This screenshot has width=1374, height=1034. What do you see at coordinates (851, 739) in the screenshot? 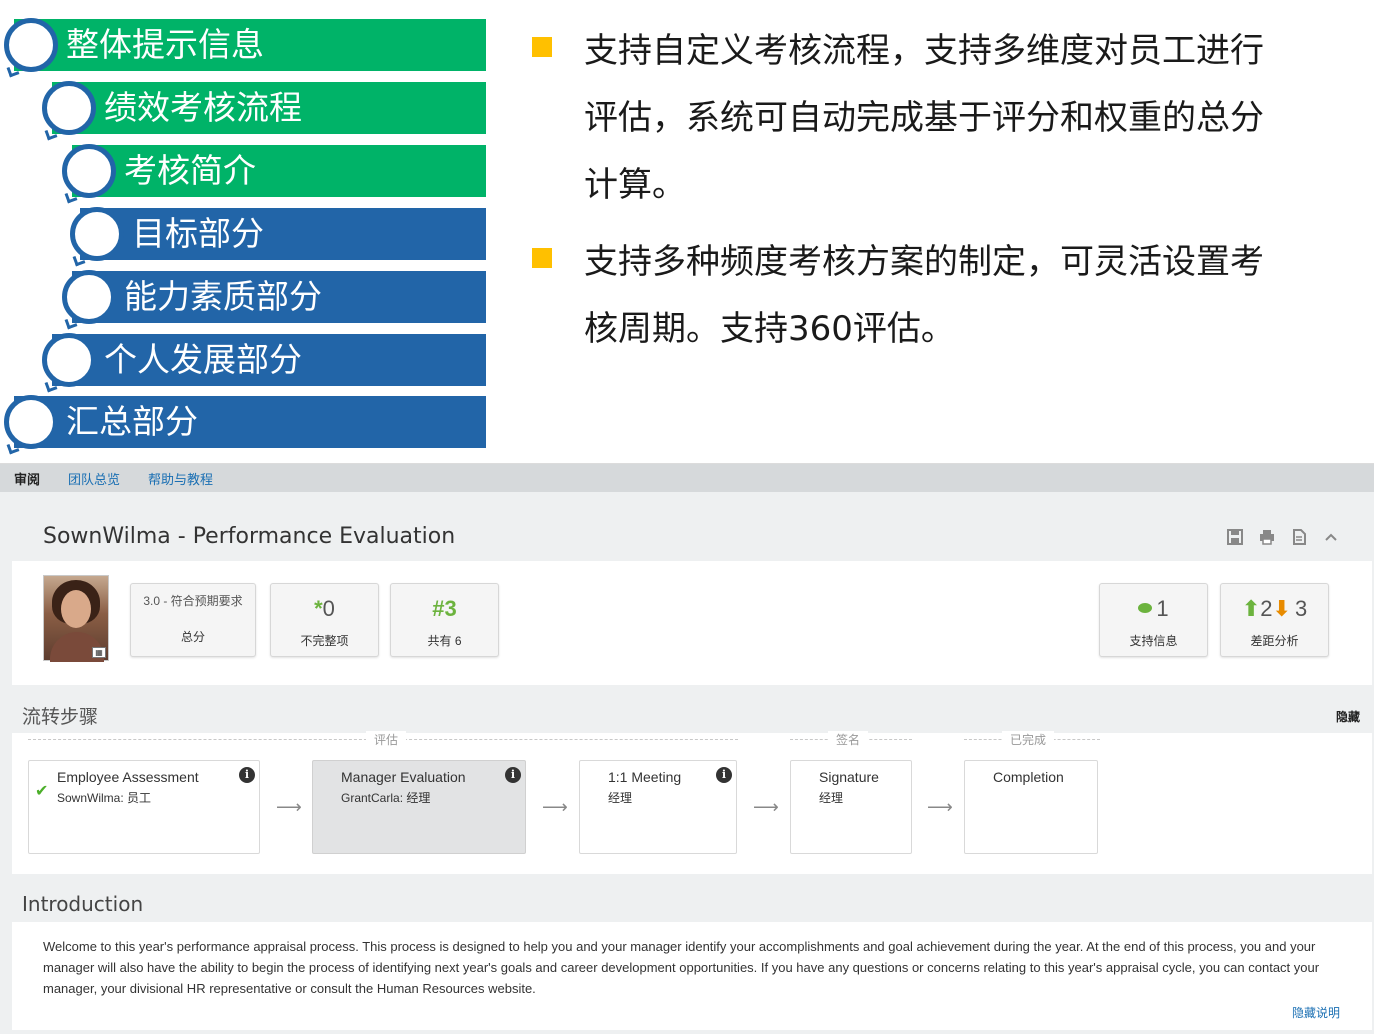
I see `phase-signature: 签名` at bounding box center [851, 739].